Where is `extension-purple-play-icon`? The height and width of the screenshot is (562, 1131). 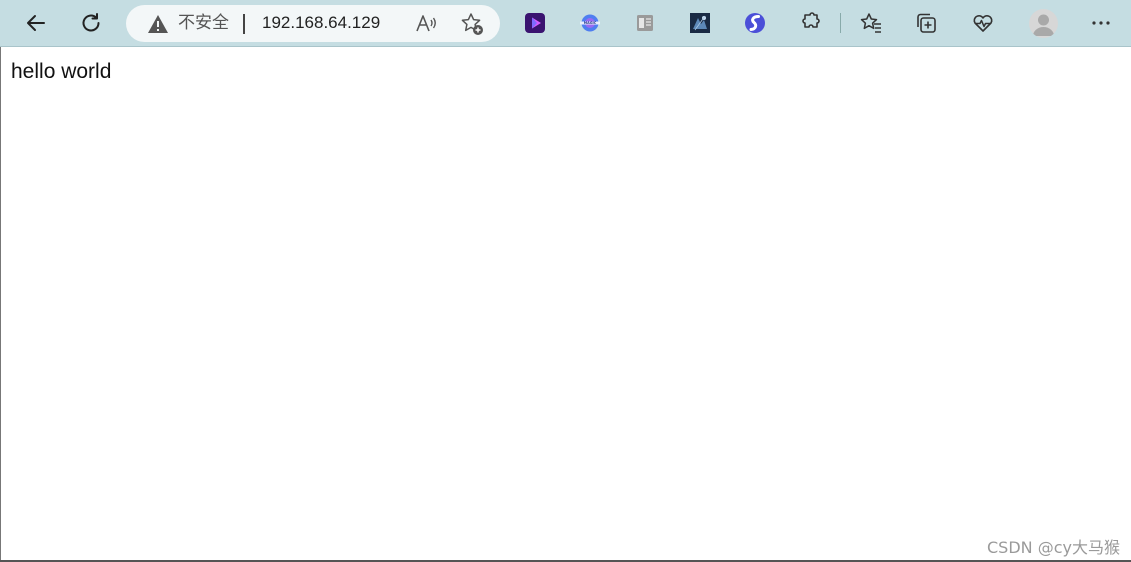 extension-purple-play-icon is located at coordinates (535, 23).